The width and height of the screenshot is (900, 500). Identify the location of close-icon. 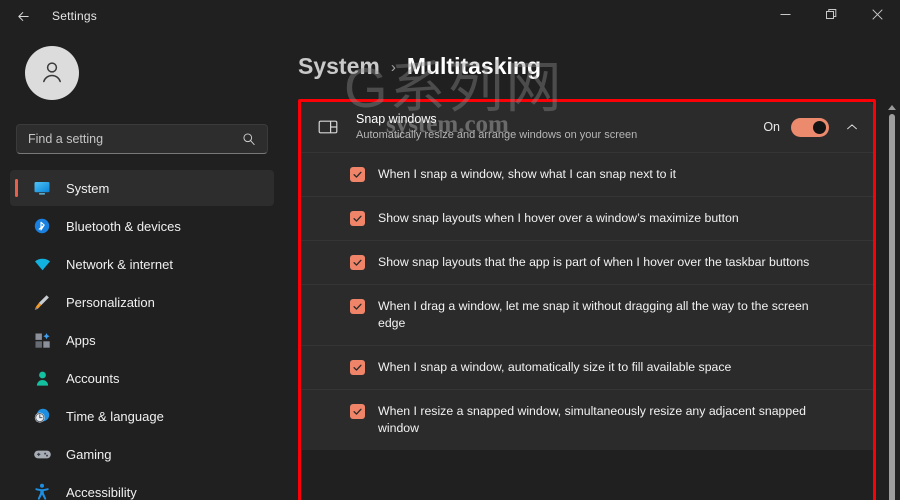
(877, 16).